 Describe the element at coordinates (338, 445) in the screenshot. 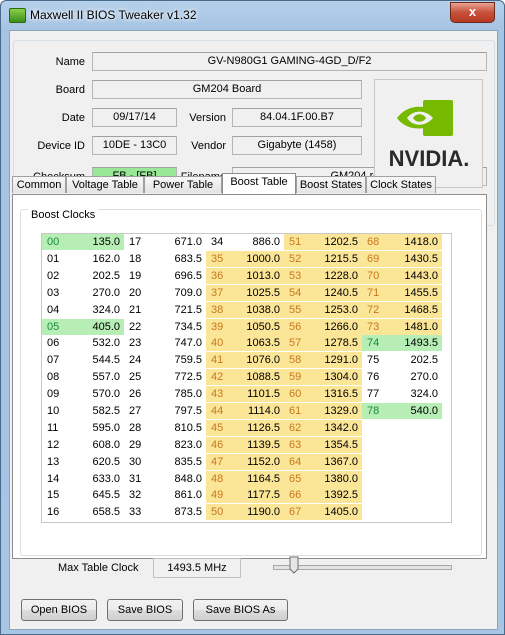

I see `boost-clock-value: 1354.5` at that location.